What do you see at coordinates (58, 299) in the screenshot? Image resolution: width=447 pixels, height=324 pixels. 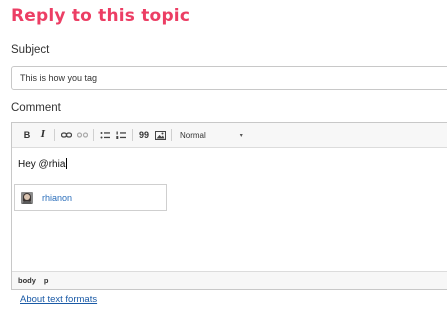 I see `about-text-formats-link: About text formats` at bounding box center [58, 299].